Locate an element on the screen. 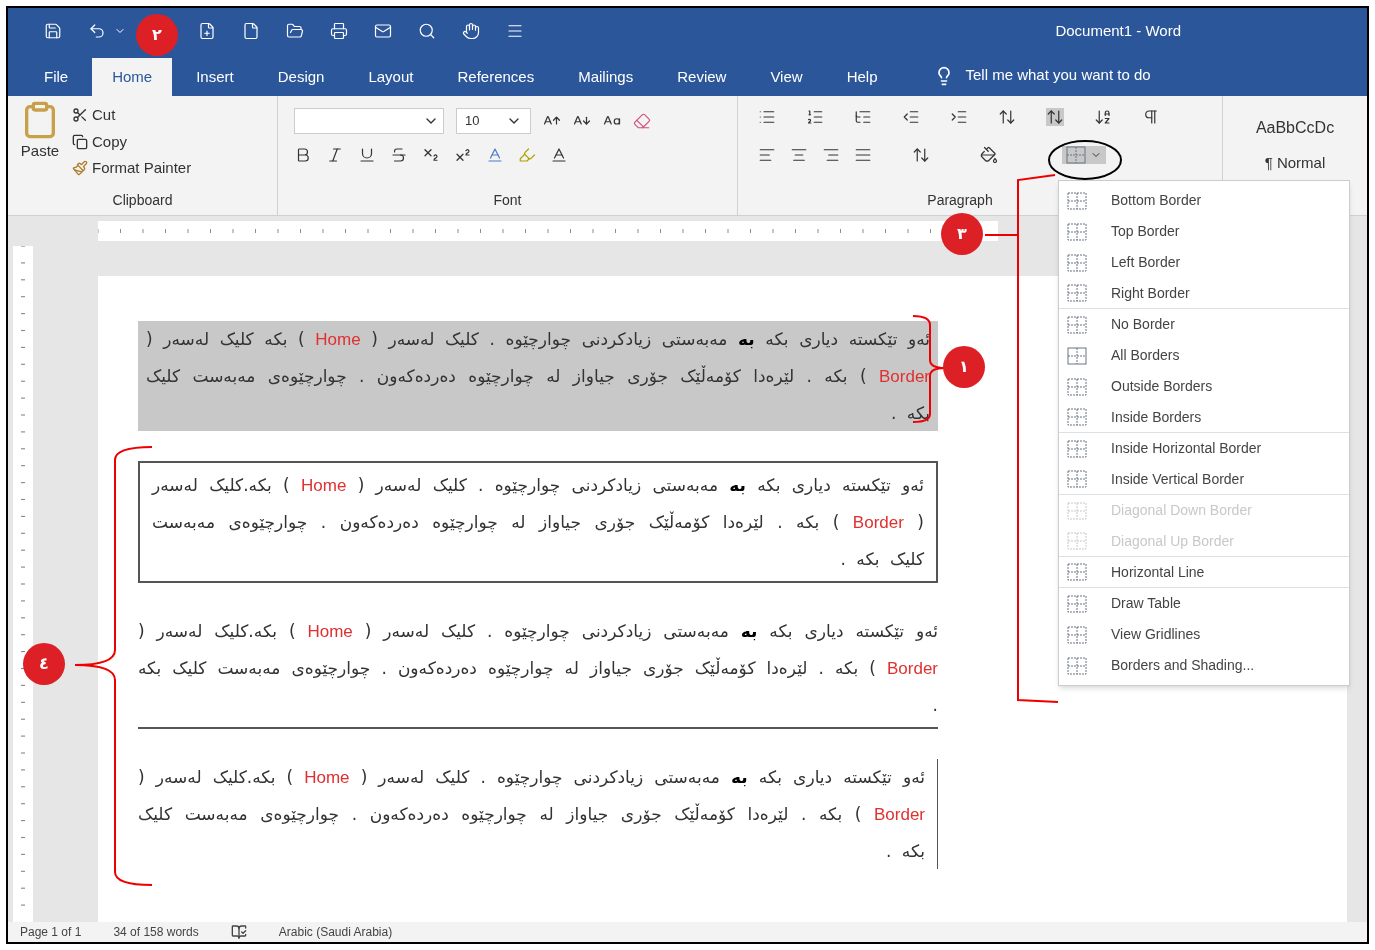  decrease-indent-icon is located at coordinates (911, 117).